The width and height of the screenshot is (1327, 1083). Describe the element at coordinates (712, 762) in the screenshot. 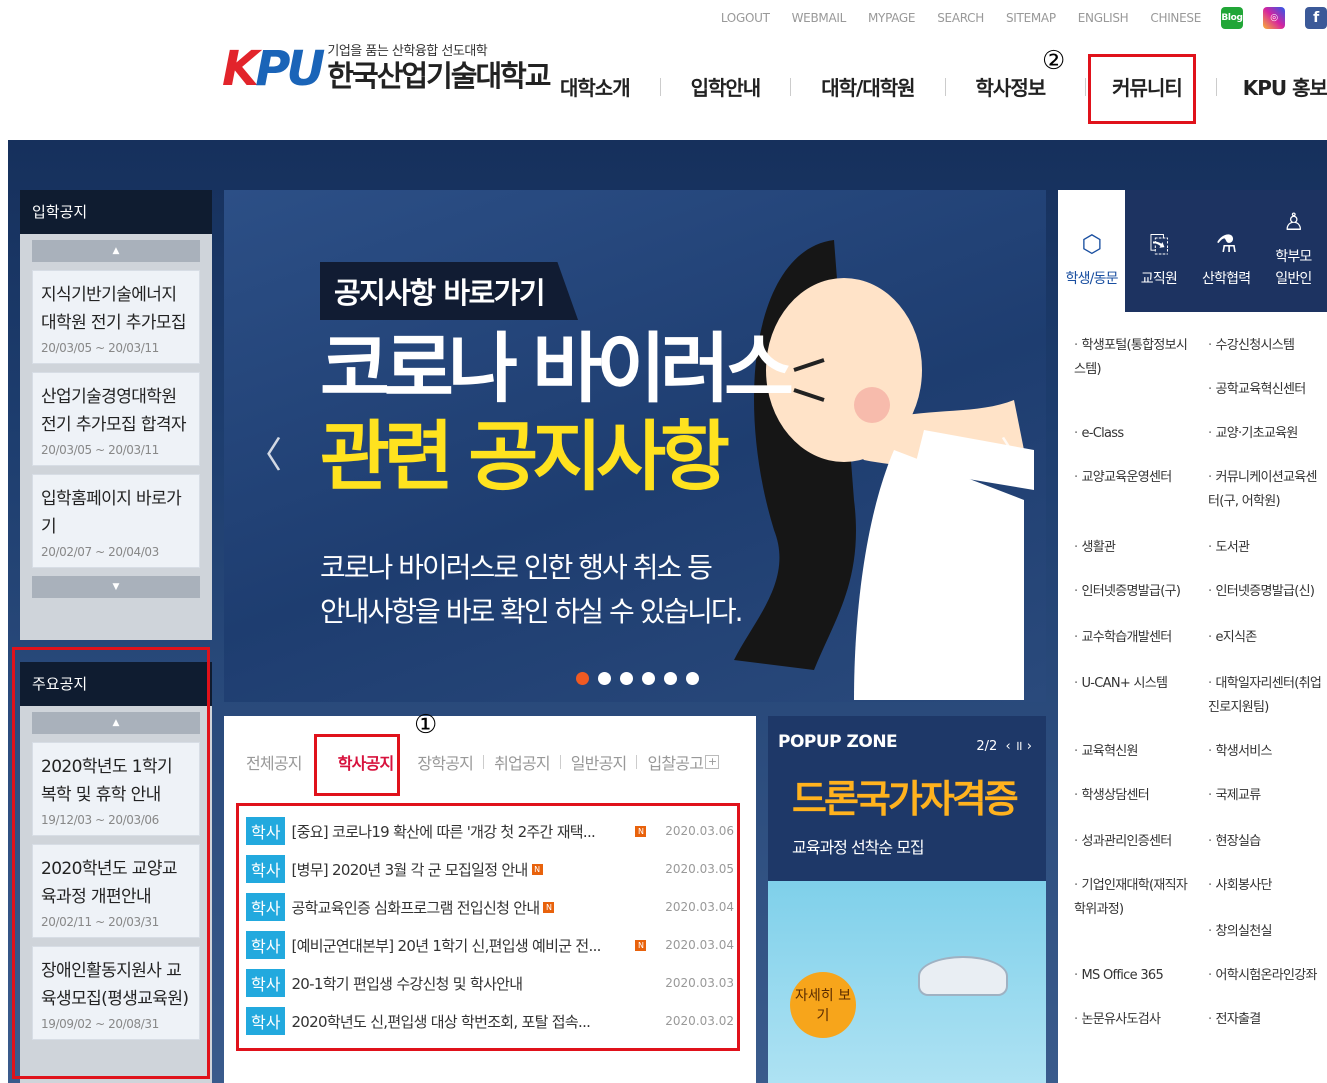

I see `more-plus-icon: +` at that location.